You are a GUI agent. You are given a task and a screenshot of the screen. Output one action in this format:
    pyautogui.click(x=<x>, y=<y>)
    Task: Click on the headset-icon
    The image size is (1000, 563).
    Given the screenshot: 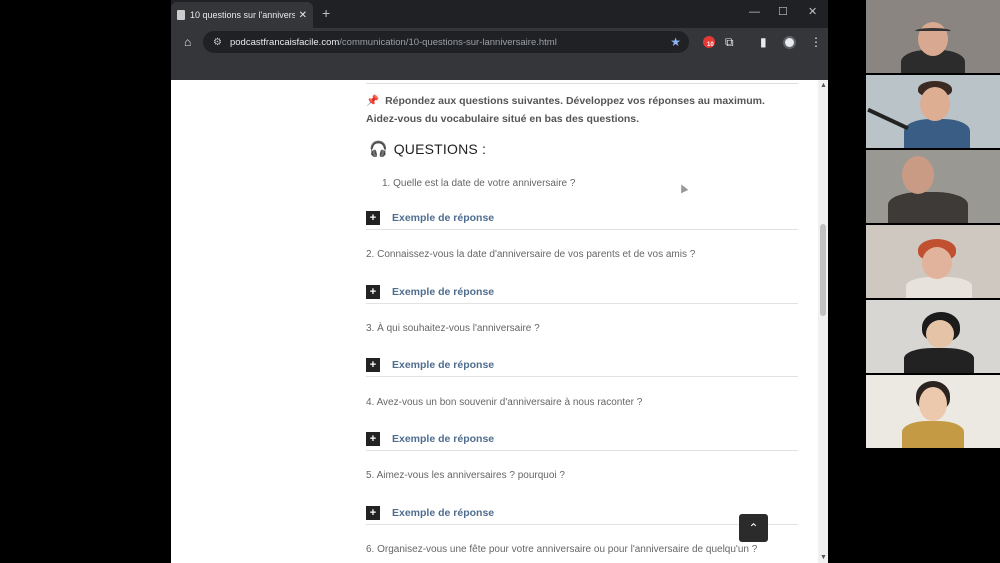 What is the action you would take?
    pyautogui.click(x=933, y=31)
    